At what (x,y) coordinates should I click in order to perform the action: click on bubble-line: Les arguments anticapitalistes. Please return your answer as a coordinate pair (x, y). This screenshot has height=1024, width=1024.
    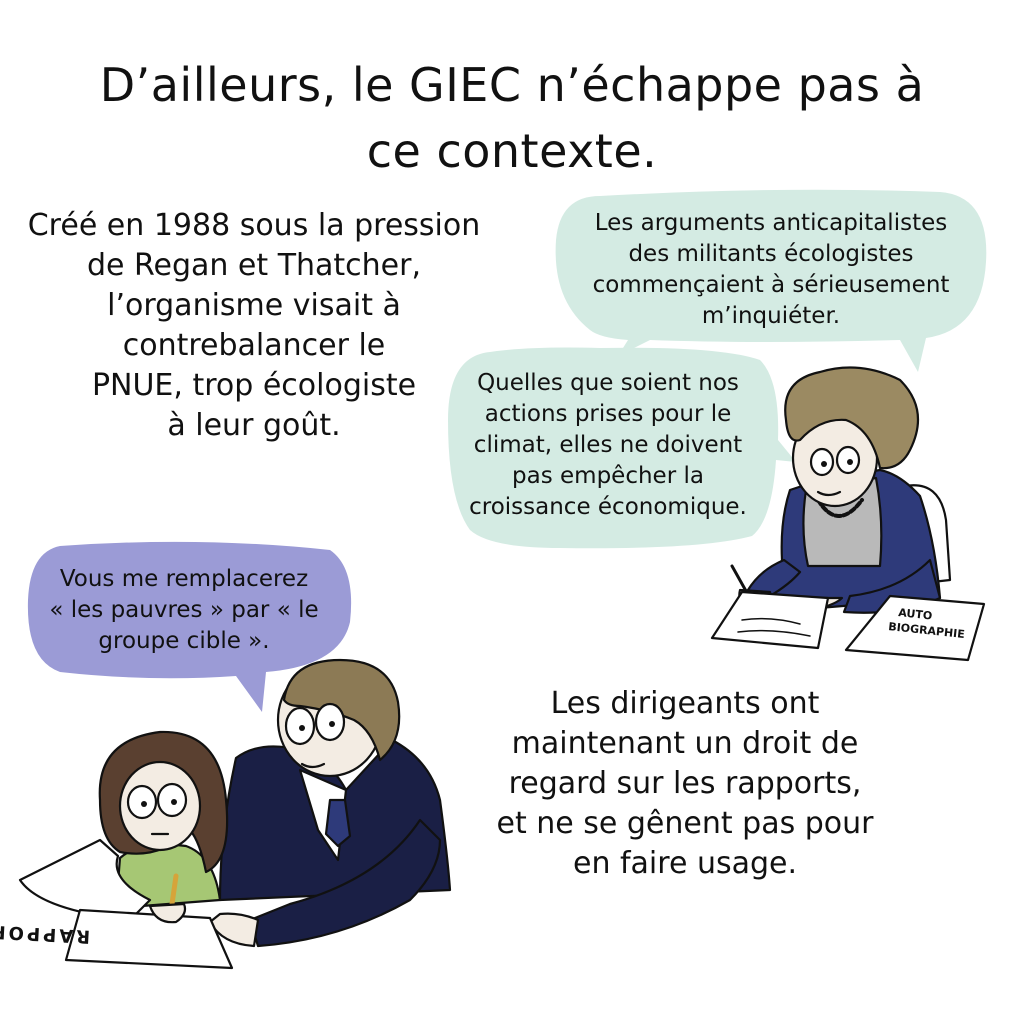
    Looking at the image, I should click on (771, 223).